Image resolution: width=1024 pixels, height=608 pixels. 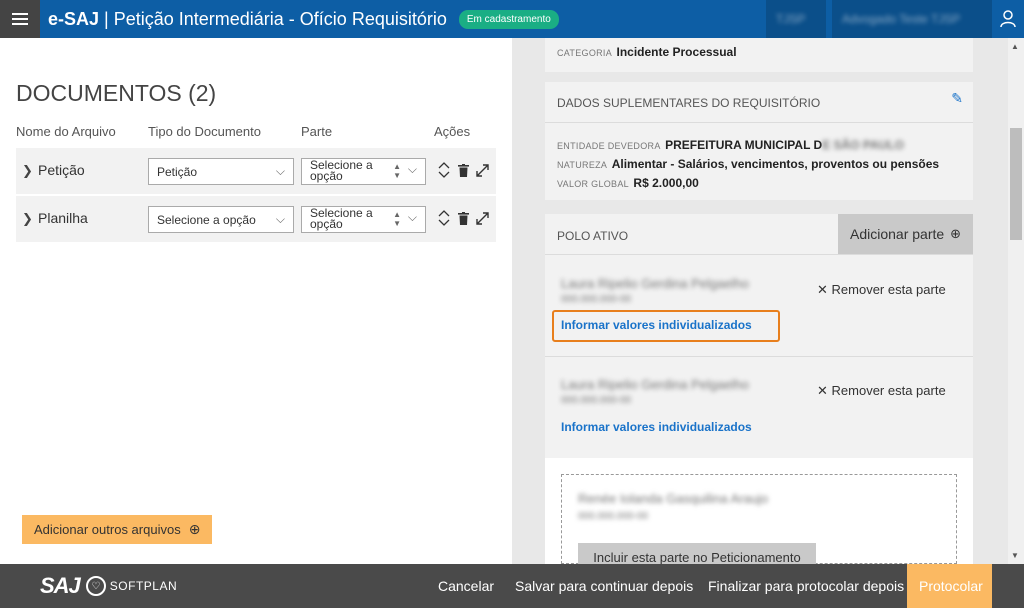 I want to click on global-value-label: VALOR GLOBAL, so click(x=593, y=184).